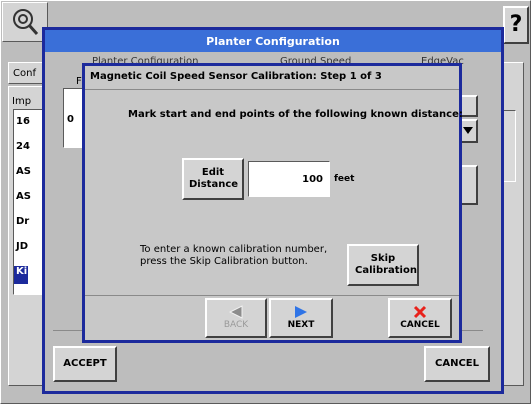 The height and width of the screenshot is (404, 531). What do you see at coordinates (22, 150) in the screenshot?
I see `list-item: 24` at bounding box center [22, 150].